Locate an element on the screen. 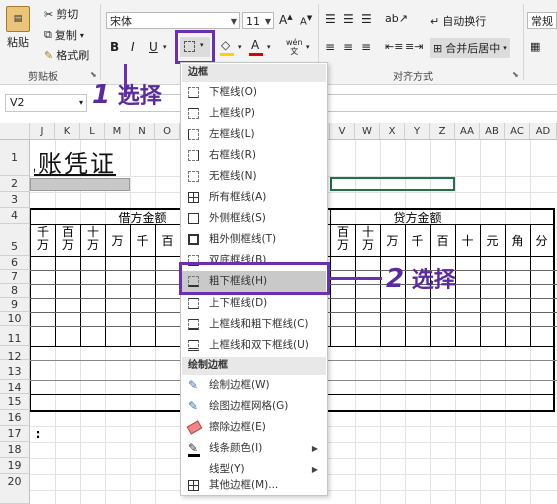 This screenshot has width=557, height=504. font-name-combo: 宋体 ▼ is located at coordinates (173, 20).